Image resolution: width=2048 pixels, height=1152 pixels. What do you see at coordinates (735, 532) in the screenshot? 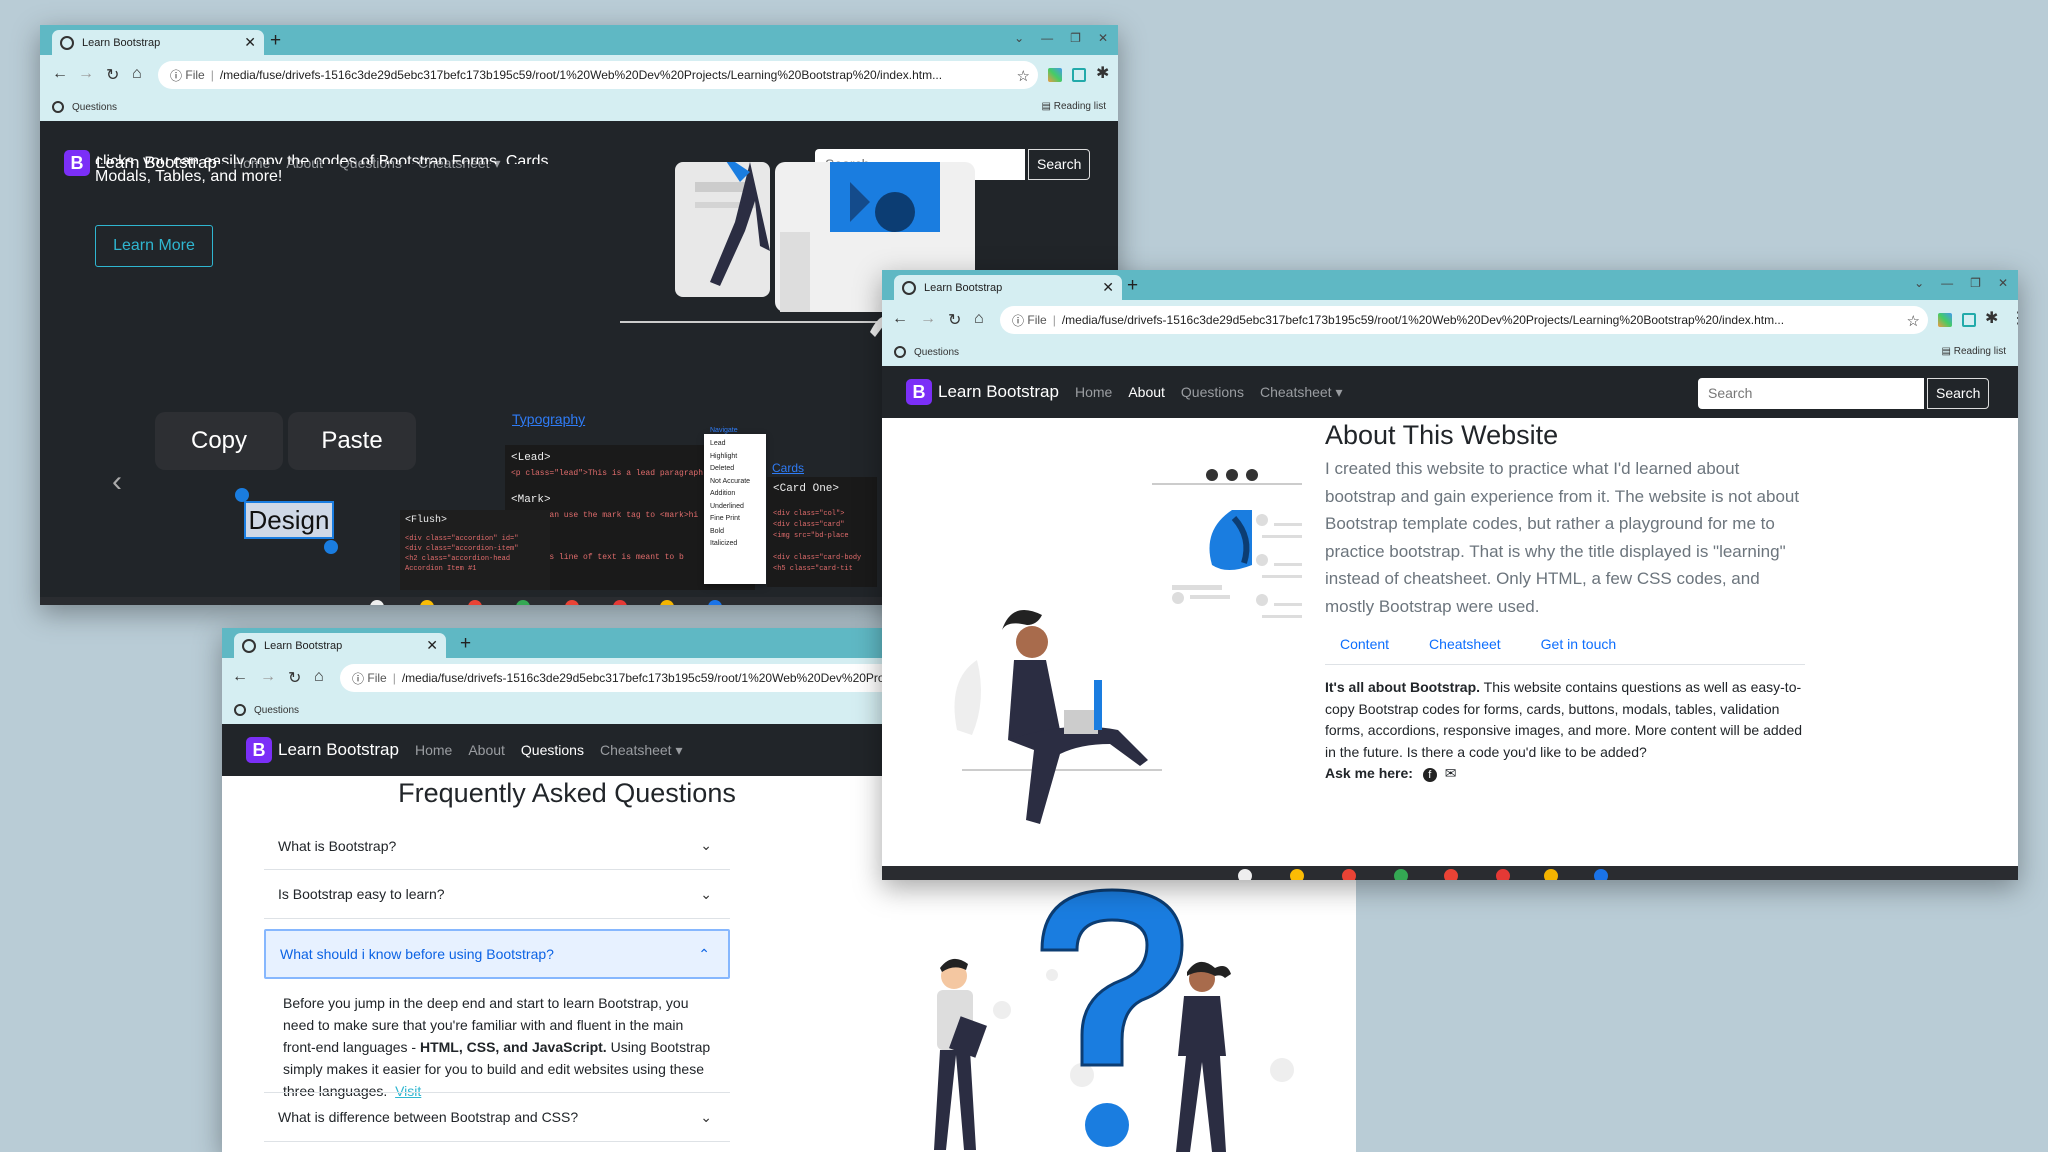
I see `dropdown-item: Bold` at bounding box center [735, 532].